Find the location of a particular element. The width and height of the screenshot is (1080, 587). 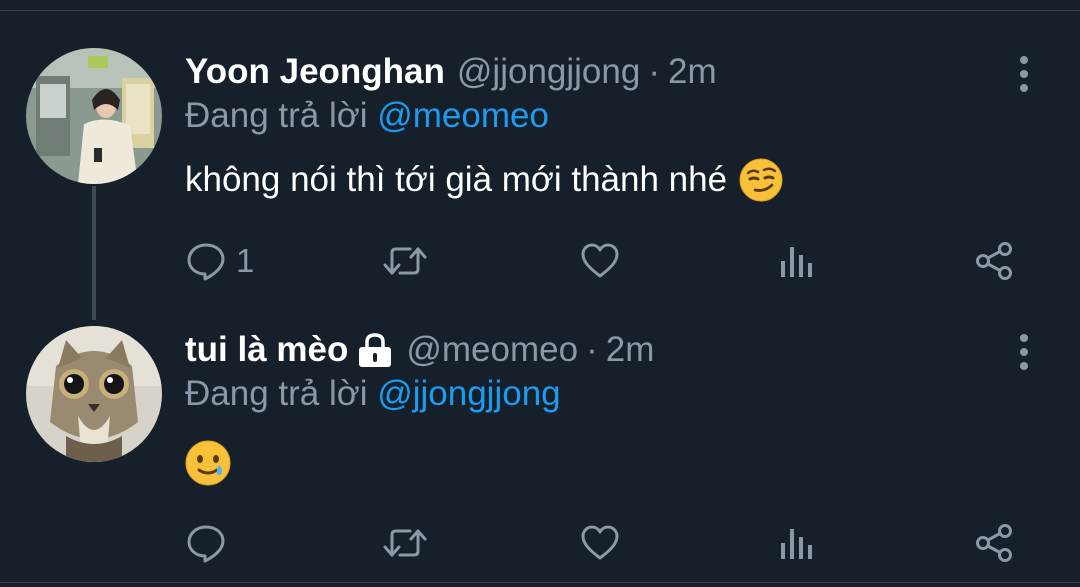

user-handle: @meomeo is located at coordinates (492, 350).